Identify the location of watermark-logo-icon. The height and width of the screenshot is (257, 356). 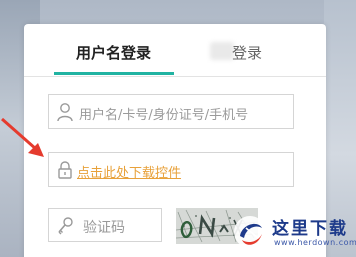
(250, 232).